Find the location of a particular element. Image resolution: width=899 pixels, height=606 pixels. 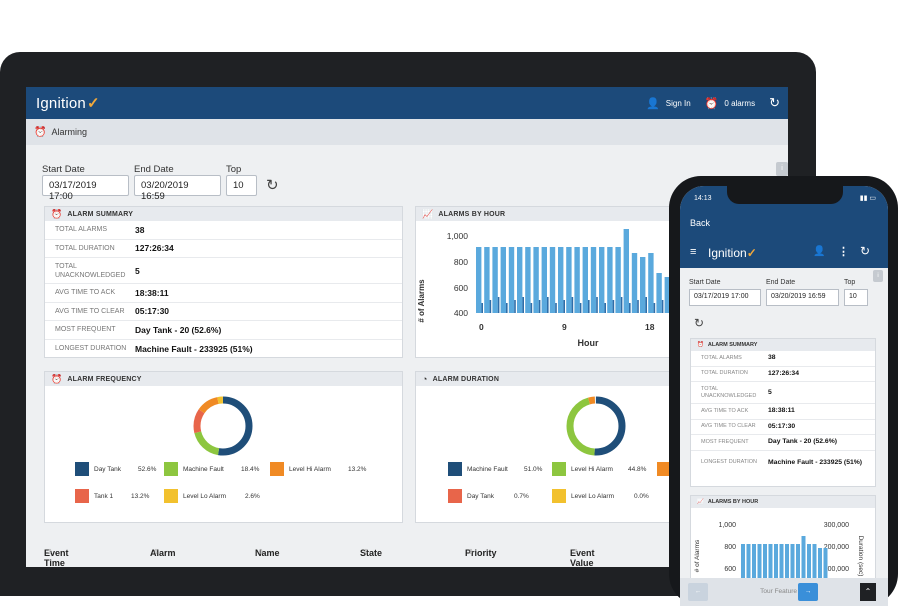

summary-row: MOST FREQUENT Day Tank - 20 (52.6%) is located at coordinates (223, 330).